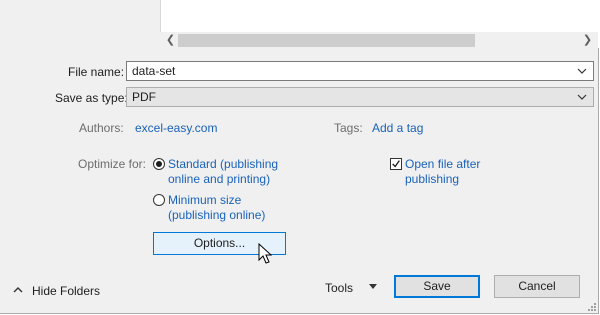 The image size is (600, 315). What do you see at coordinates (265, 253) in the screenshot?
I see `mouse-cursor-icon` at bounding box center [265, 253].